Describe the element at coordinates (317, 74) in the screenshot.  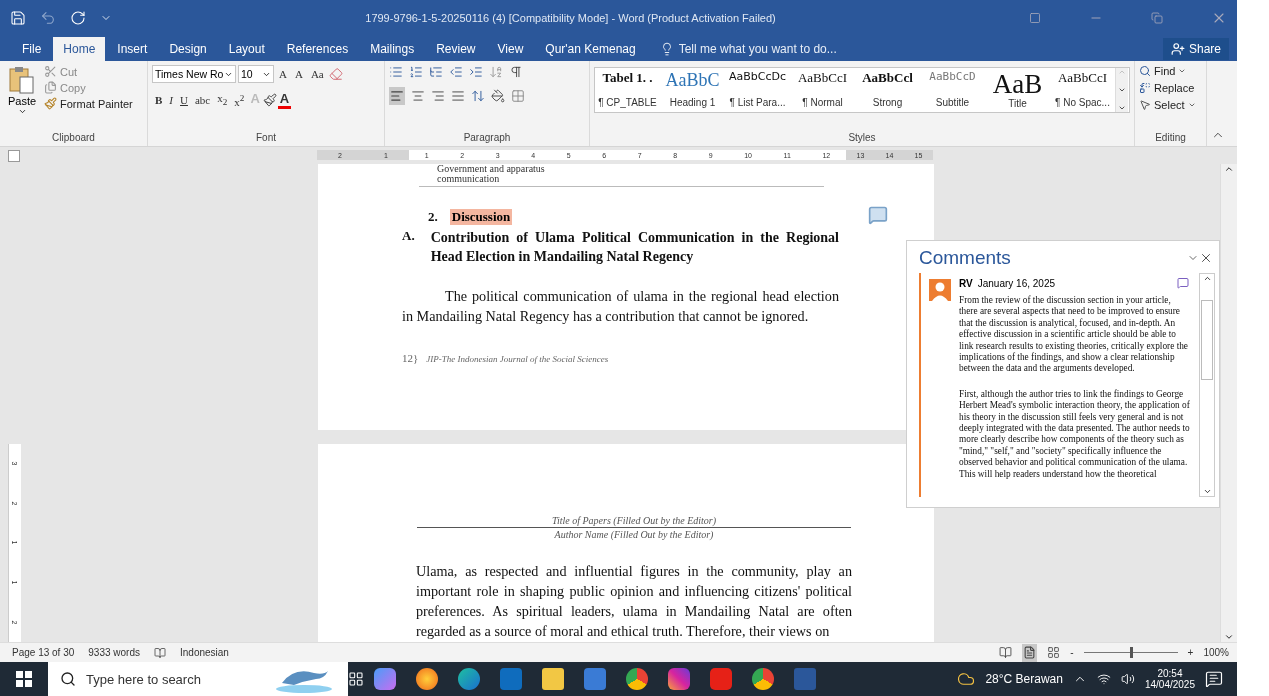
I see `change-case-button: Aa` at that location.